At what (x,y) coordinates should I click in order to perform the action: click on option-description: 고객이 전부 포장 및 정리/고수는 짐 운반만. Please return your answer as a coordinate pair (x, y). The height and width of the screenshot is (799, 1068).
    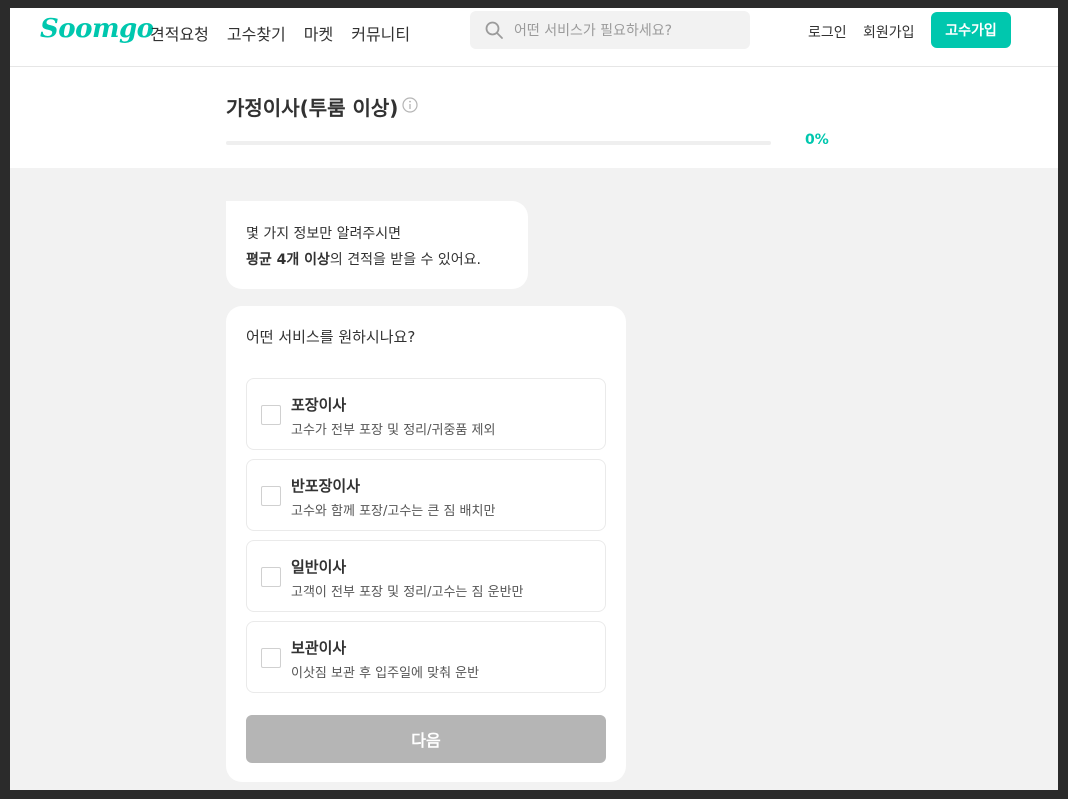
    Looking at the image, I should click on (407, 592).